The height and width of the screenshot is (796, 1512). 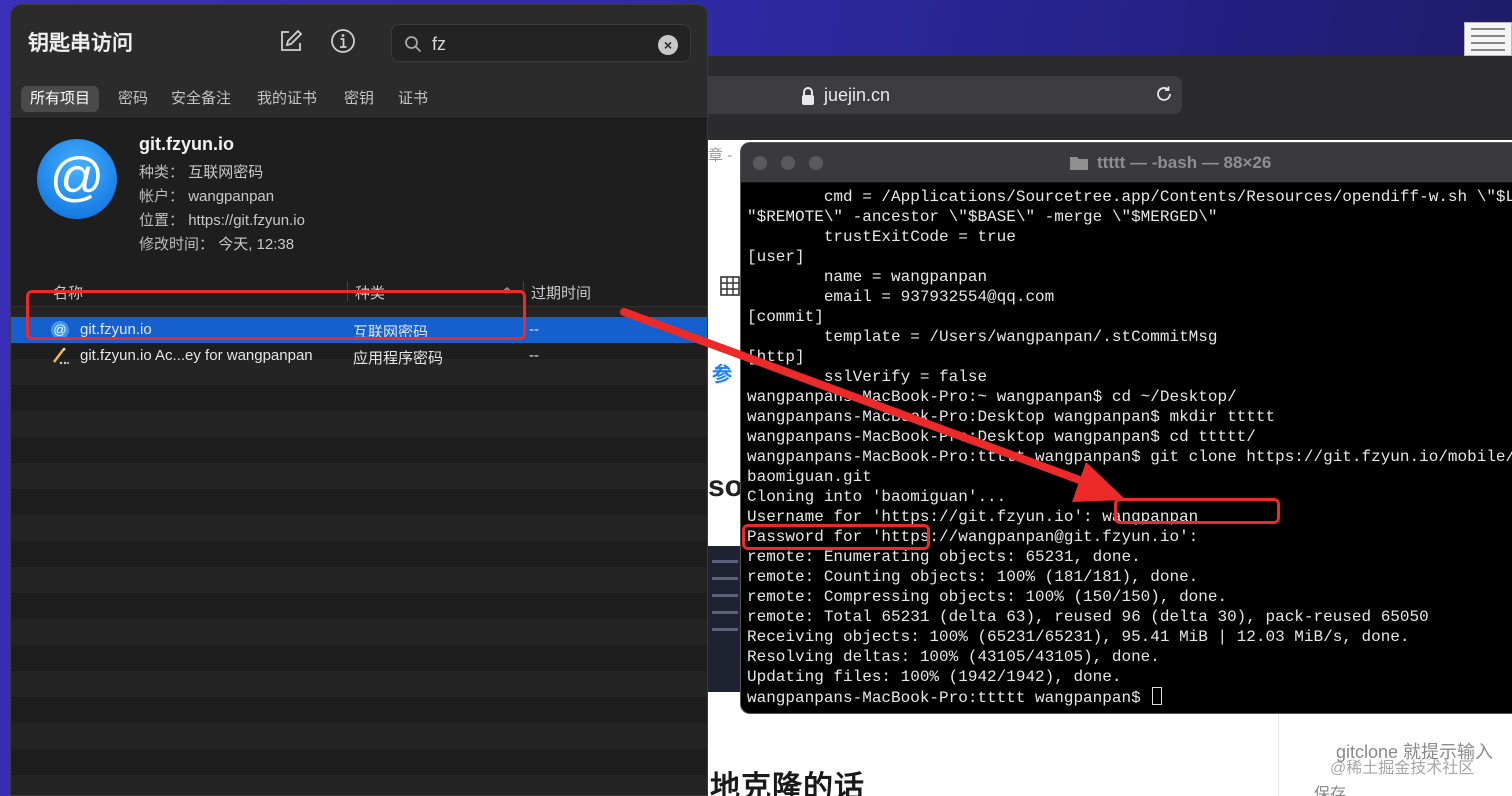 I want to click on terminal-line: sslVerify = false, so click(x=867, y=377).